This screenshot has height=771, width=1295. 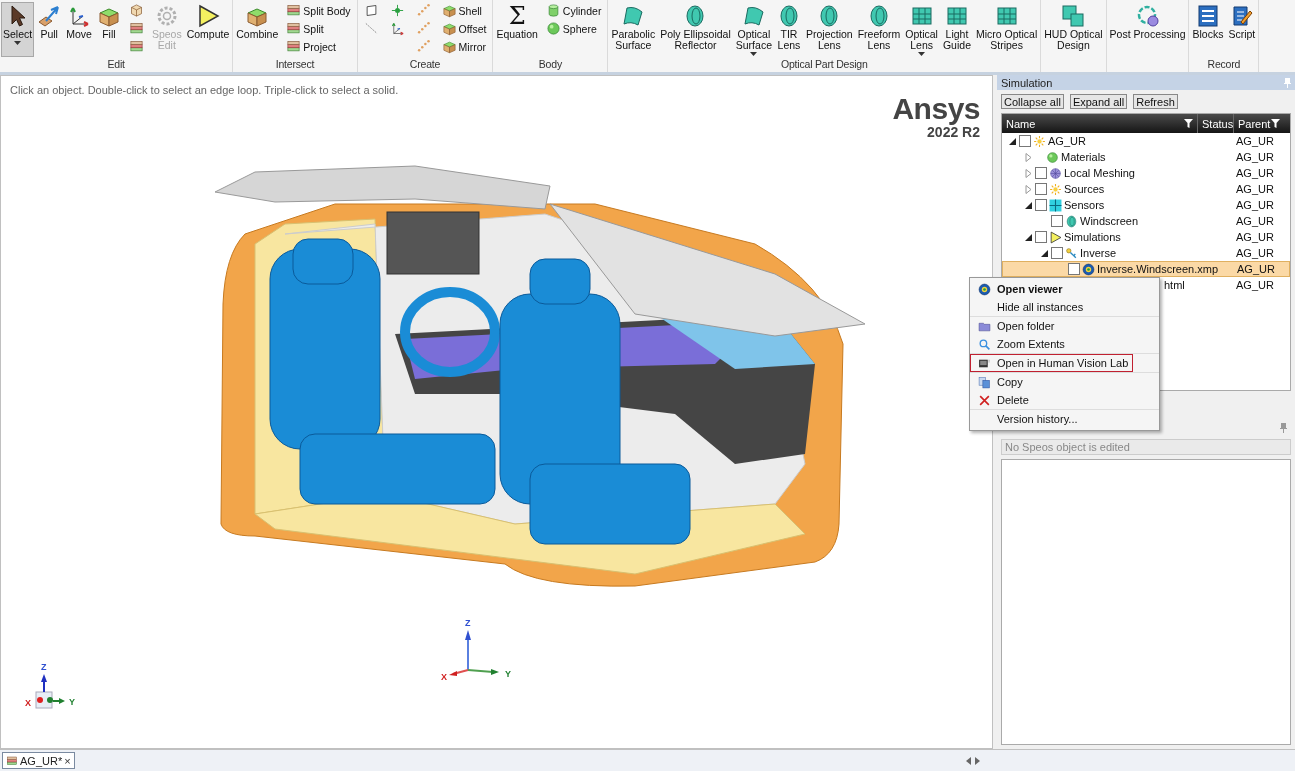 I want to click on ribbon-button: Combine, so click(x=257, y=29).